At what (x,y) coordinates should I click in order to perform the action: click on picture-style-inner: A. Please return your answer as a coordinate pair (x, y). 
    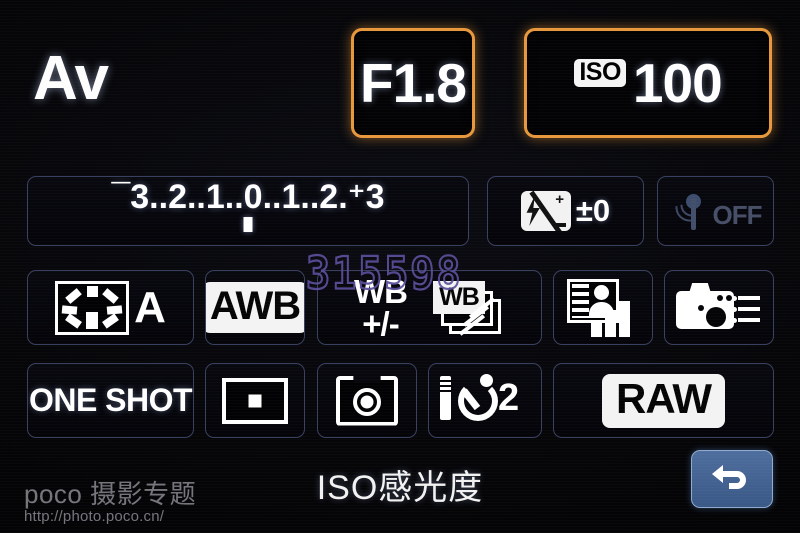
    Looking at the image, I should click on (110, 307).